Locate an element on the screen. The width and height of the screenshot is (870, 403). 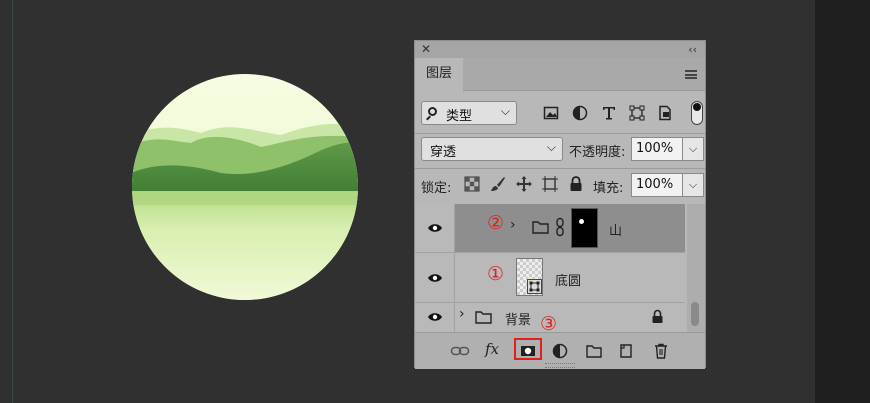
adjustment-filter-icon is located at coordinates (580, 113).